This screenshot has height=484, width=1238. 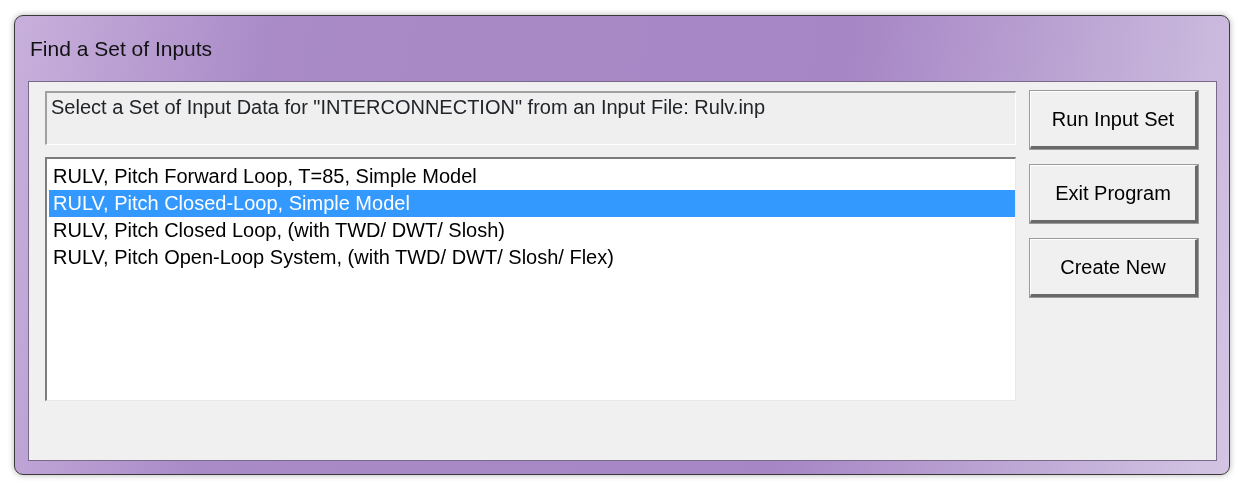 I want to click on dialog-button: Create New, so click(x=1114, y=268).